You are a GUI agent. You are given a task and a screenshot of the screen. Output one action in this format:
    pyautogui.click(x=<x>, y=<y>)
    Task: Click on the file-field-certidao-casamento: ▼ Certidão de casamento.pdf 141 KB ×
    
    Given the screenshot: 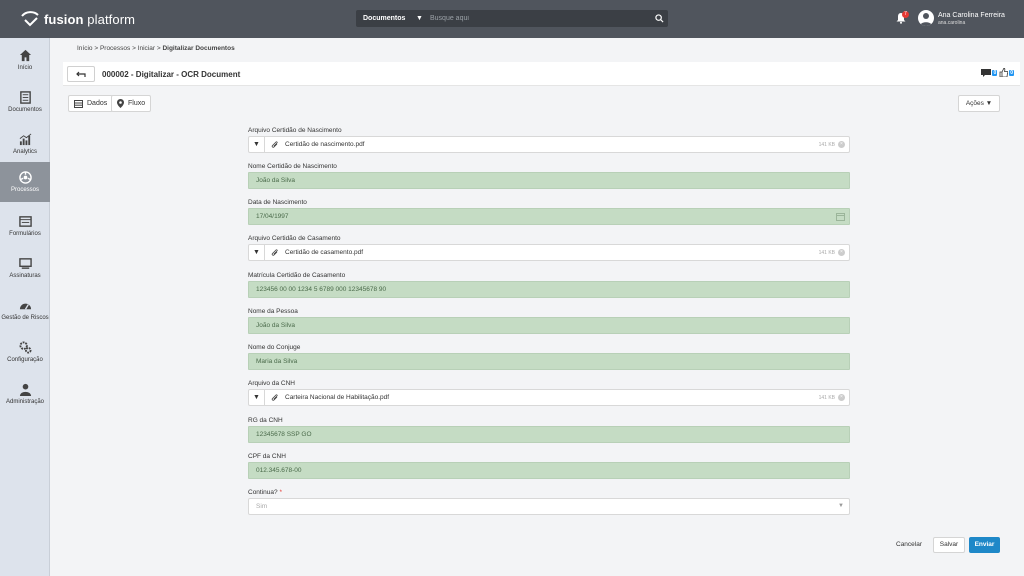 What is the action you would take?
    pyautogui.click(x=549, y=252)
    